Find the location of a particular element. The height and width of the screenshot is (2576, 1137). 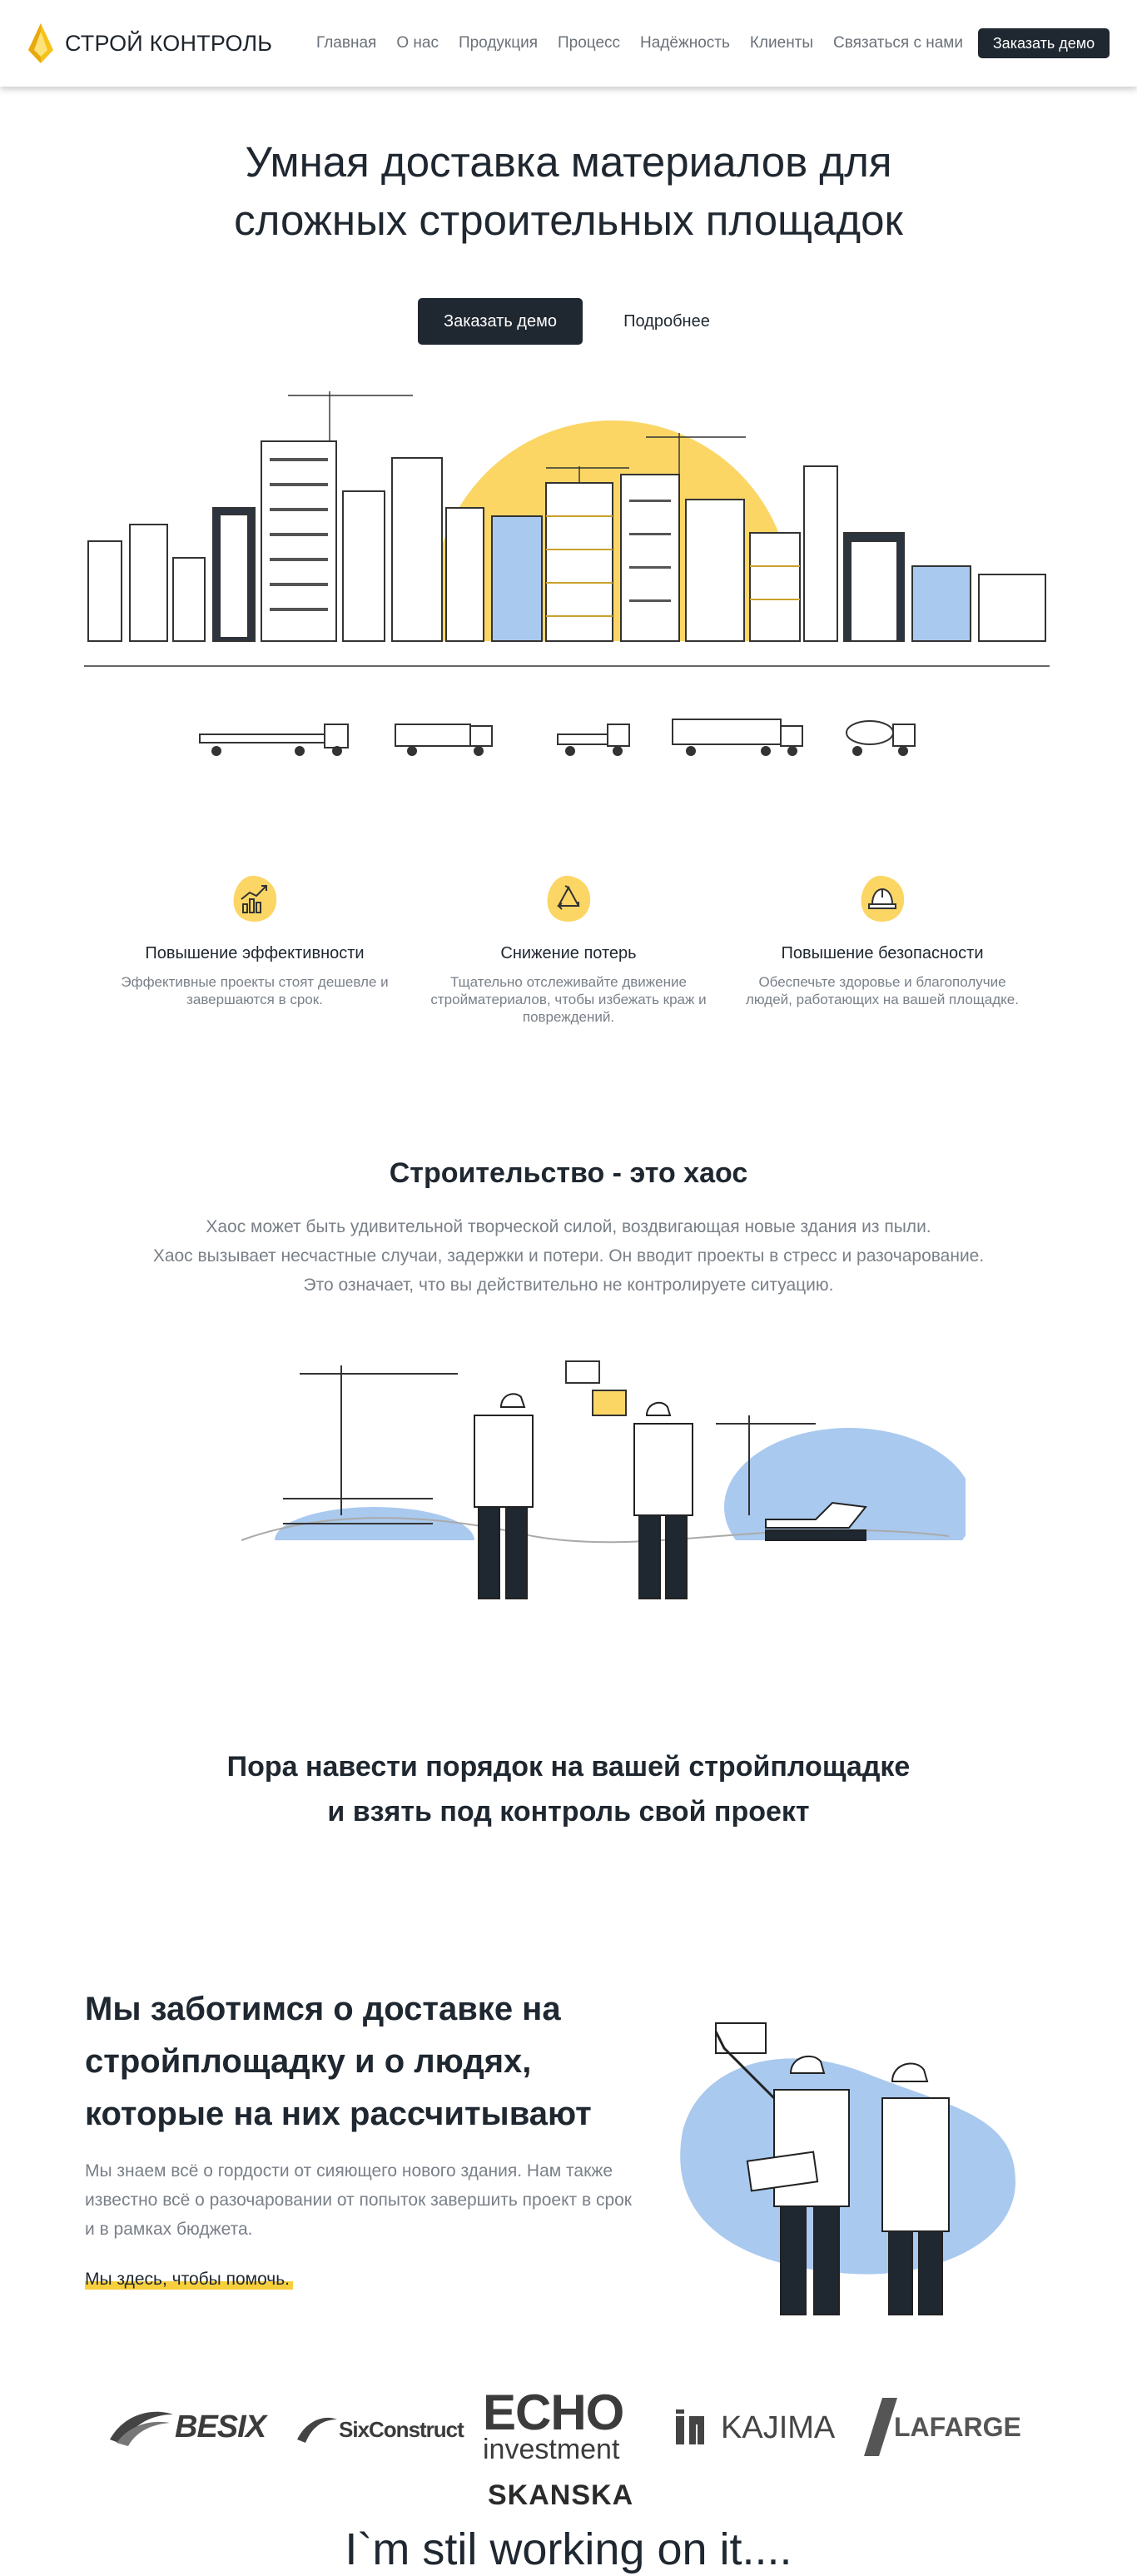

feature-efficiency-title: Повышение эффективности is located at coordinates (255, 953).